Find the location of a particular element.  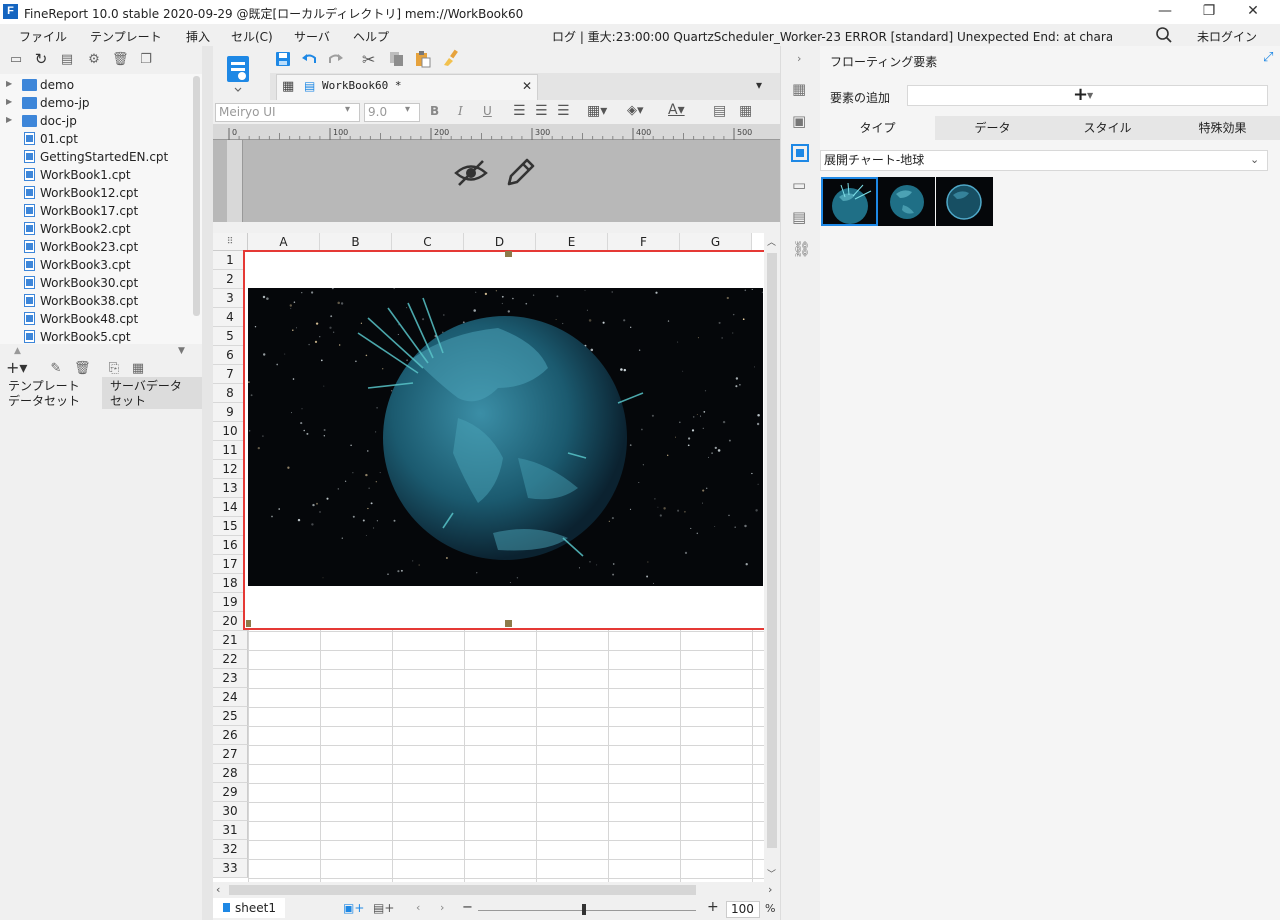

menu-insert: 挿入 is located at coordinates (198, 36).